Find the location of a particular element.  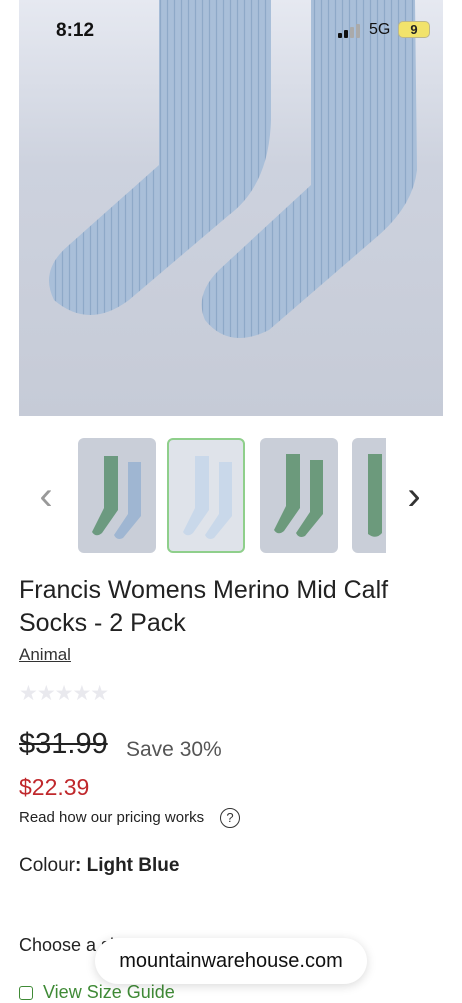

colour-value: : Light Blue is located at coordinates (127, 865).